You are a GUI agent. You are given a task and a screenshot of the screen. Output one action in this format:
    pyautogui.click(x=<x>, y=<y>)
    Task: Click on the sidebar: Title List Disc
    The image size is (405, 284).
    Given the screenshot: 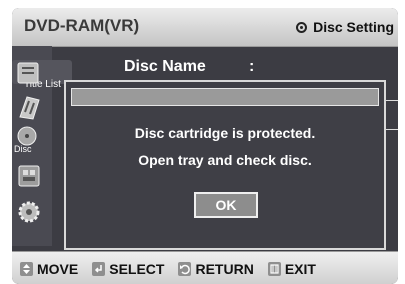 What is the action you would take?
    pyautogui.click(x=42, y=146)
    